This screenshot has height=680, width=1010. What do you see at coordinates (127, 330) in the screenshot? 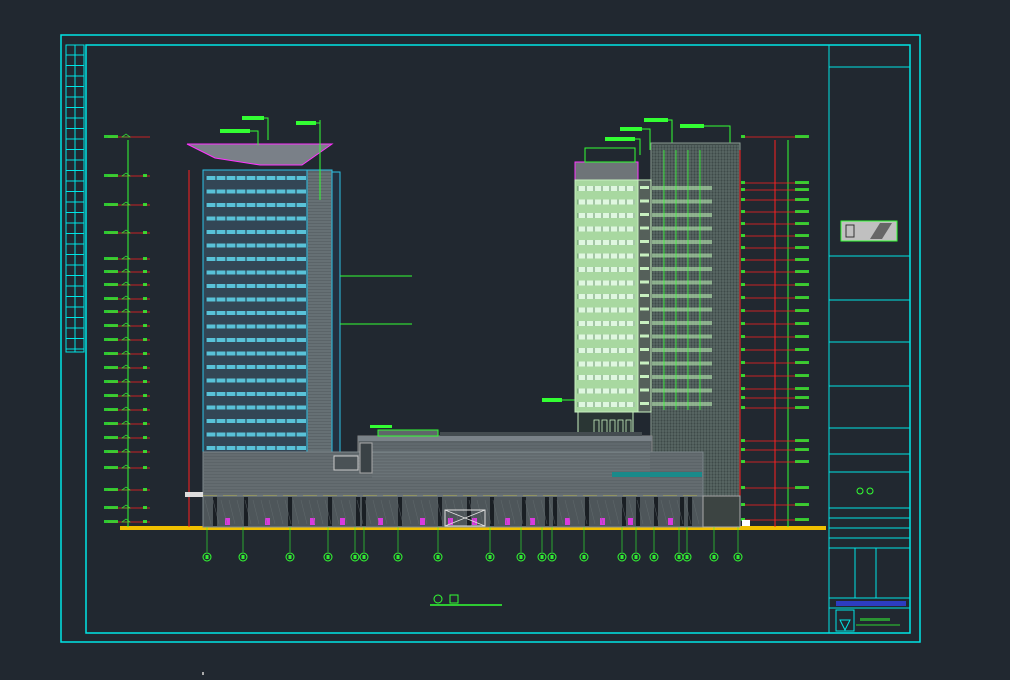
I see `left-level-dimension-line` at bounding box center [127, 330].